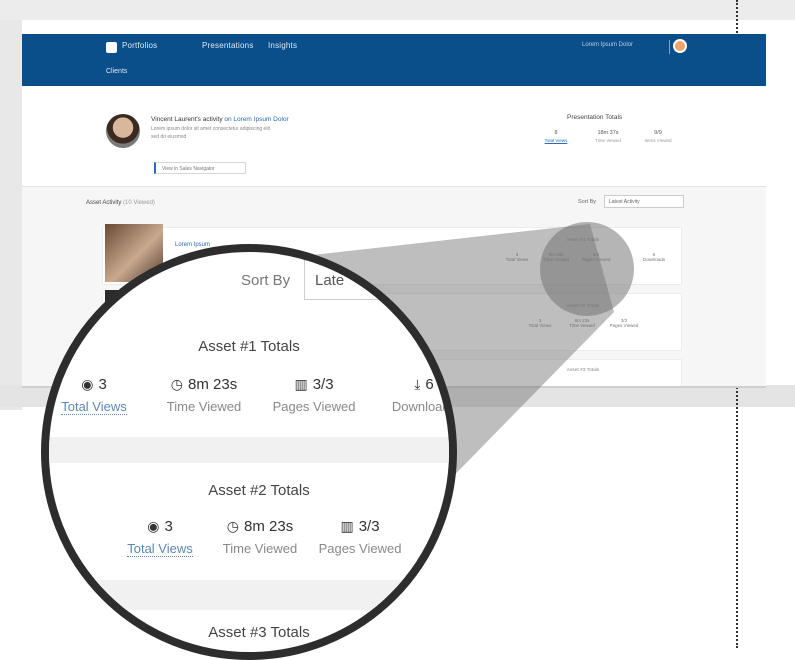 The image size is (795, 660). I want to click on zoom-asset2-time: ◷ 8m 23s Time Viewed, so click(260, 537).